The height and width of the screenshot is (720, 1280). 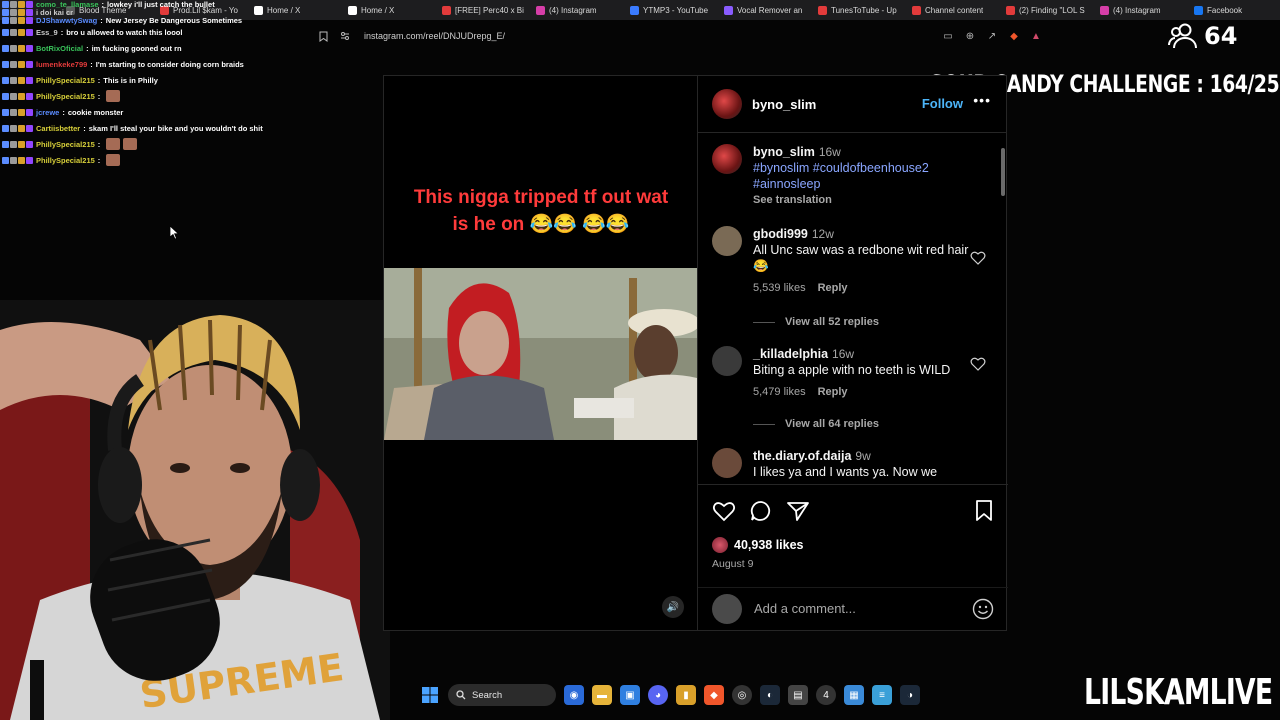 I want to click on notepad-icon: ≡, so click(x=882, y=695).